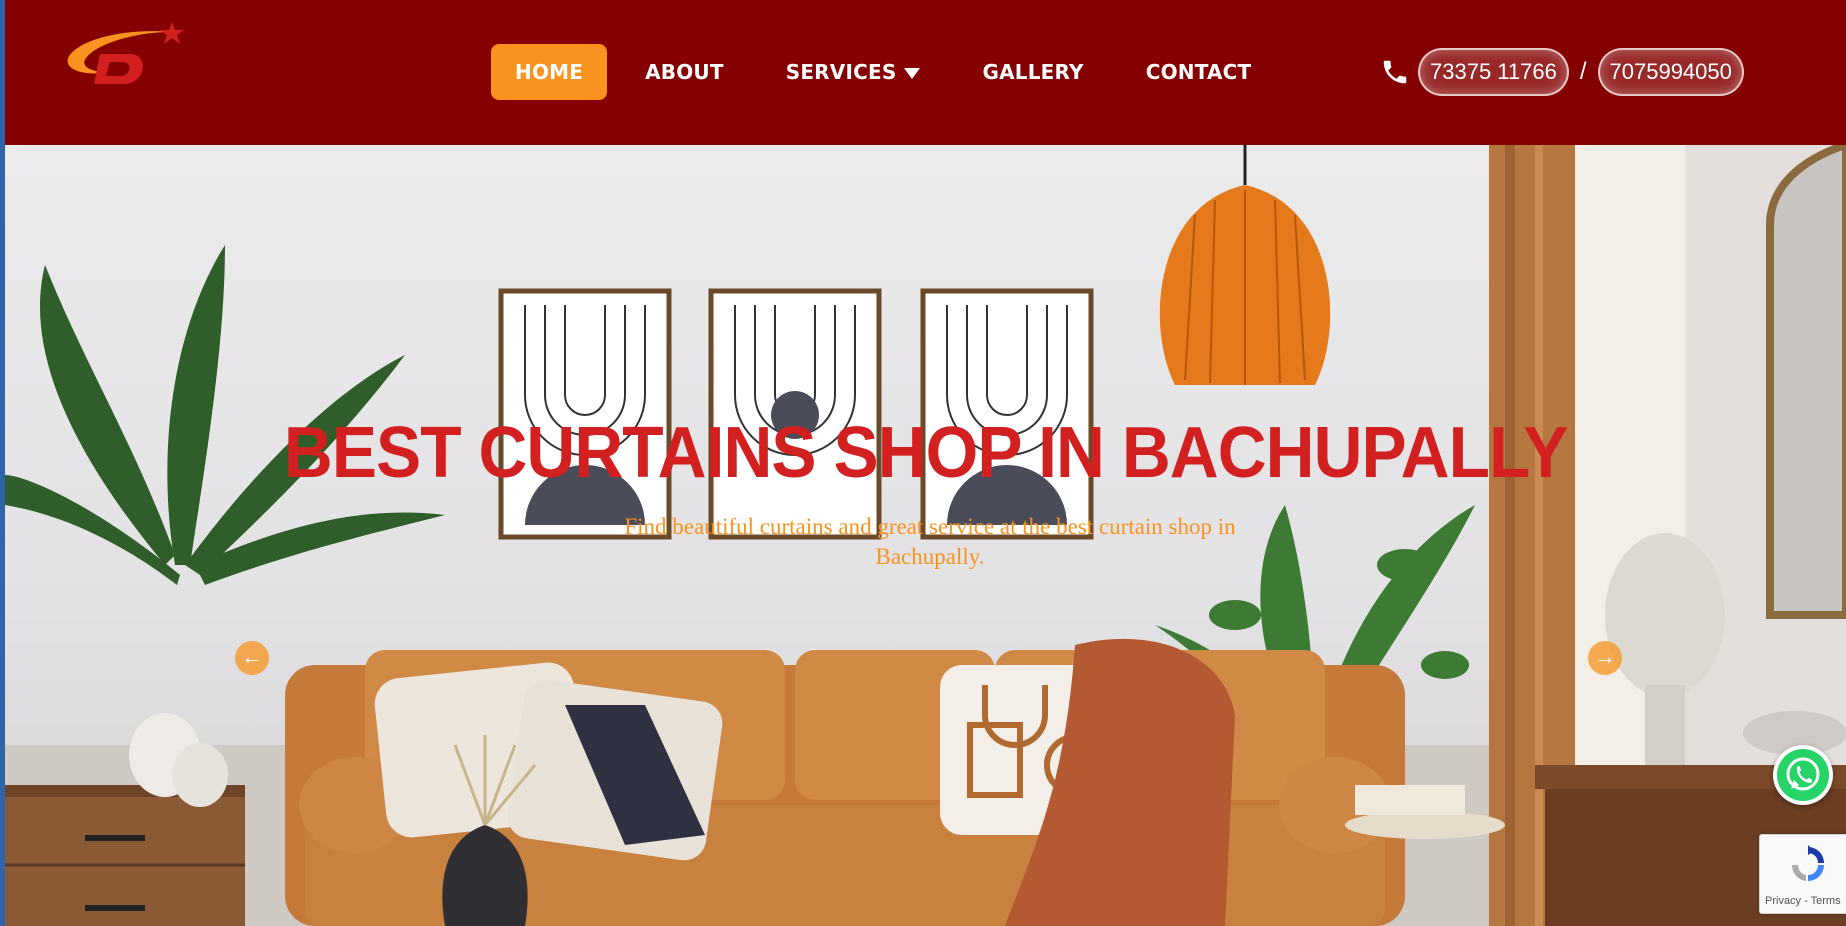 This screenshot has height=926, width=1846. I want to click on nav-gallery-label: GALLERY, so click(1033, 72).